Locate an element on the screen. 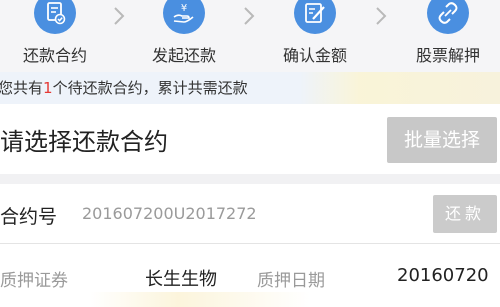 This screenshot has height=307, width=500. banner-glare is located at coordinates (400, 88).